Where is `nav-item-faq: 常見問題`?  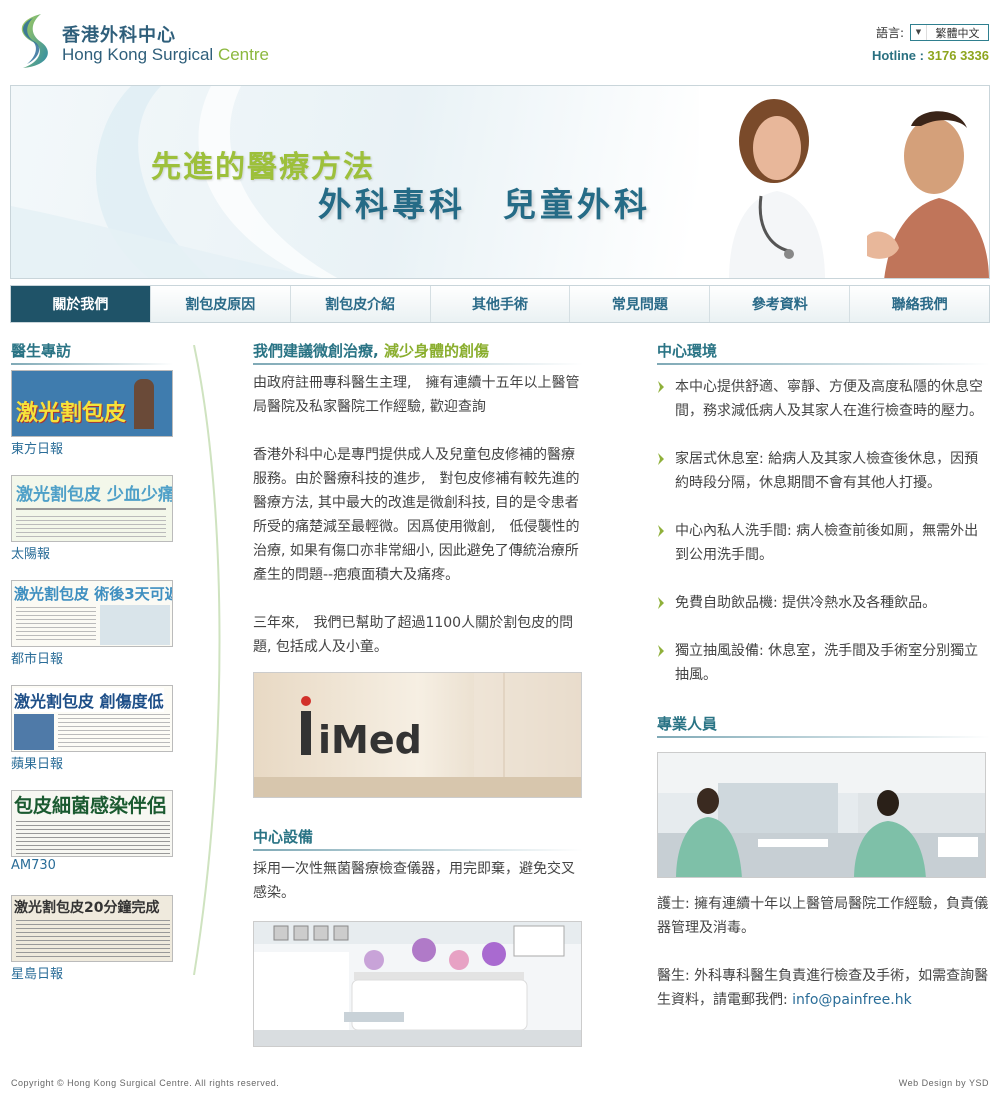 nav-item-faq: 常見問題 is located at coordinates (640, 304).